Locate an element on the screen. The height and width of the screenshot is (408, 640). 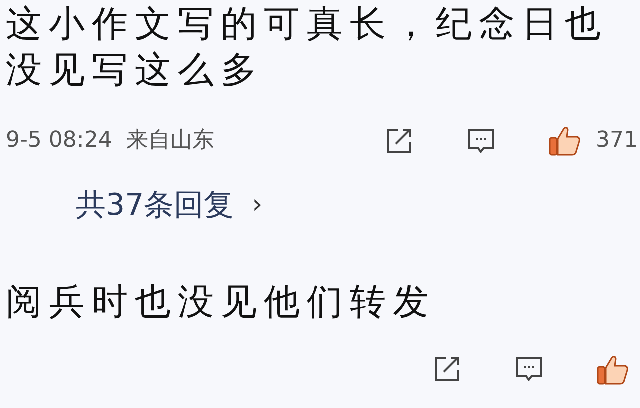
like-count: 371 is located at coordinates (617, 141).